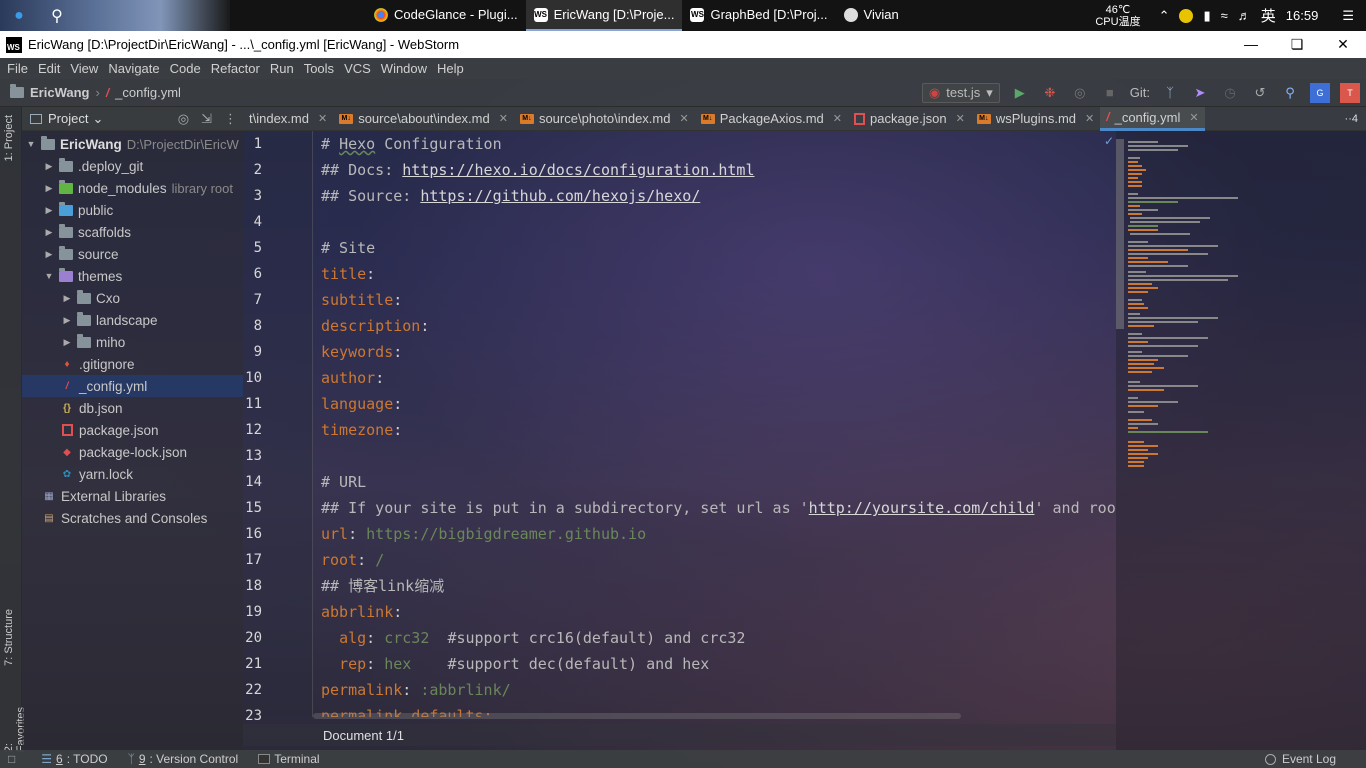  Describe the element at coordinates (132, 166) in the screenshot. I see `tree-item: ▶ .deploy_git` at that location.